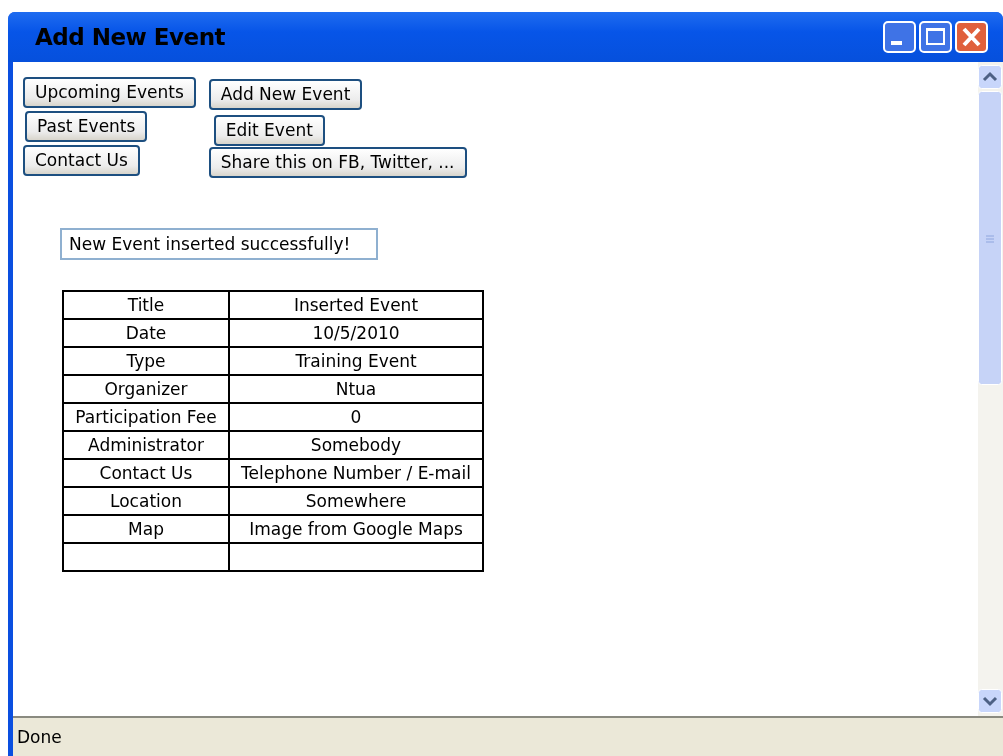 This screenshot has height=756, width=1003. What do you see at coordinates (81, 160) in the screenshot?
I see `nav-button: Contact Us` at bounding box center [81, 160].